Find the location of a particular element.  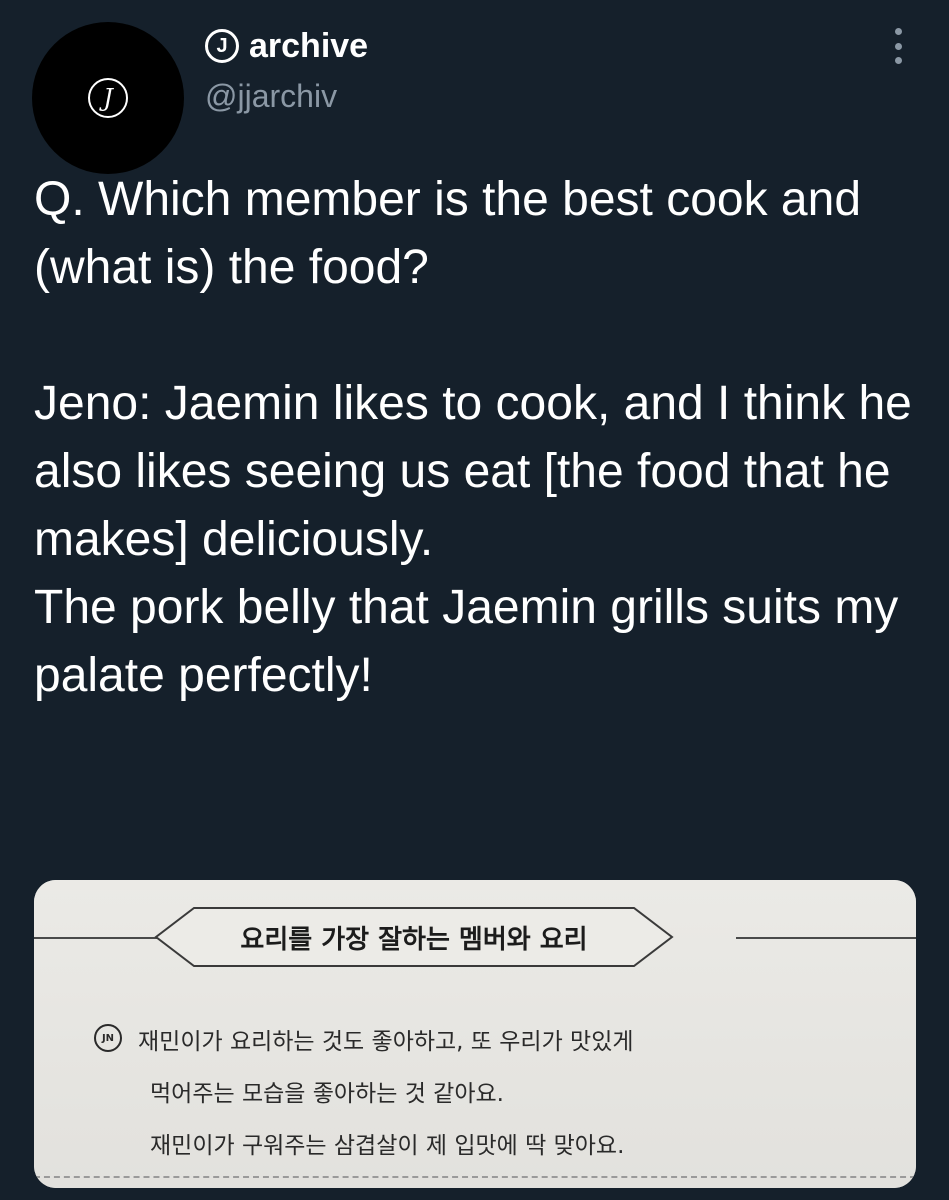

dashed-divider is located at coordinates (475, 1177).